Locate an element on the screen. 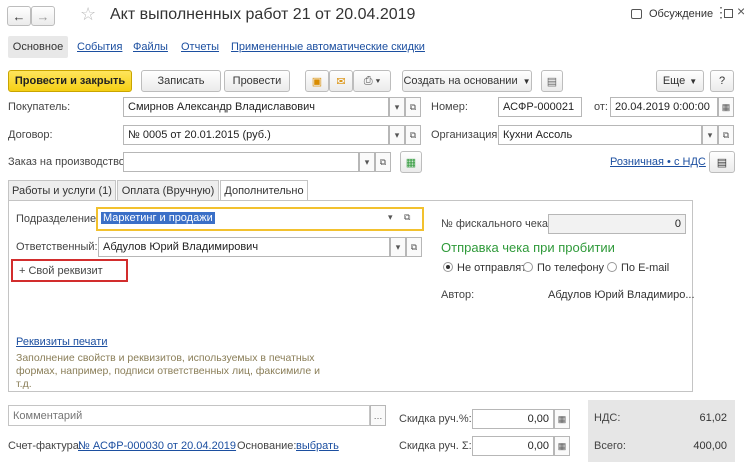 Image resolution: width=750 pixels, height=469 pixels. production-order-button: ▦ is located at coordinates (411, 162).